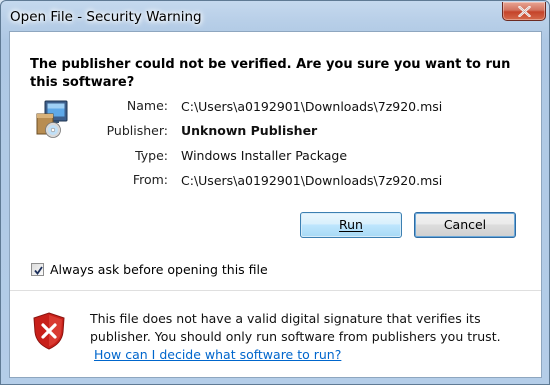  I want to click on from-label: From:, so click(150, 179).